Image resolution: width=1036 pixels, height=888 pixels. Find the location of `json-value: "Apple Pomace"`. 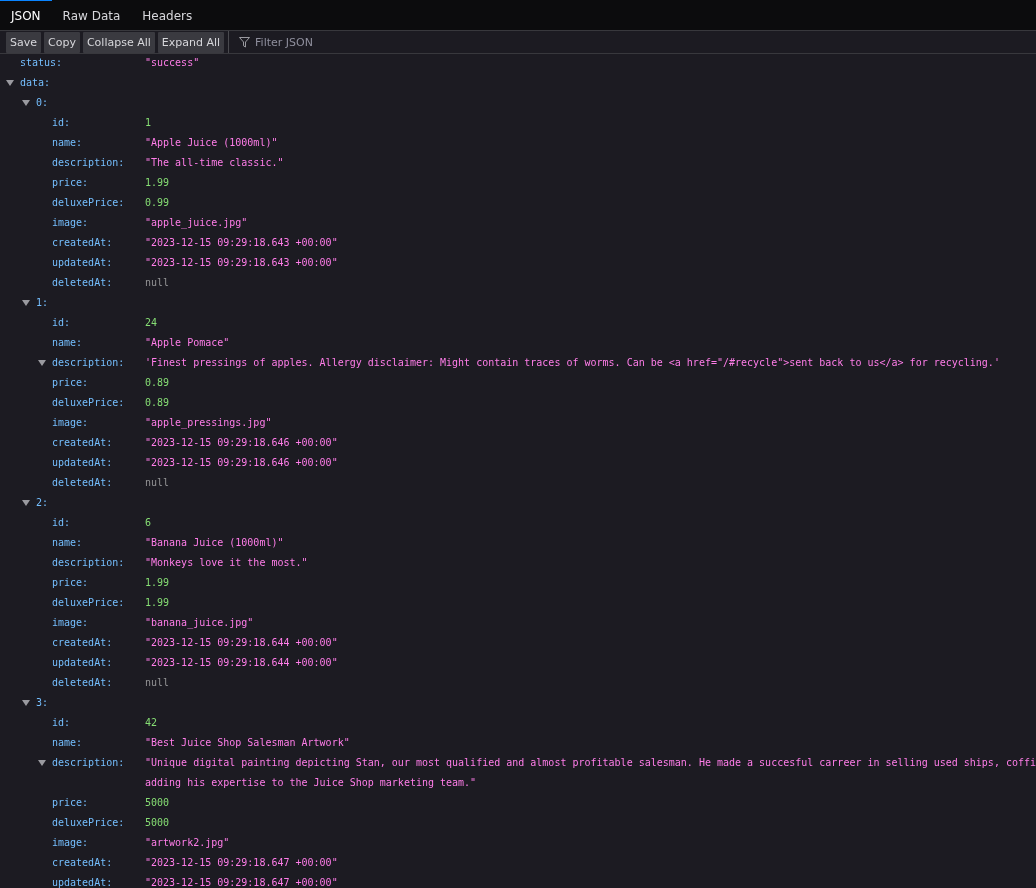

json-value: "Apple Pomace" is located at coordinates (187, 343).